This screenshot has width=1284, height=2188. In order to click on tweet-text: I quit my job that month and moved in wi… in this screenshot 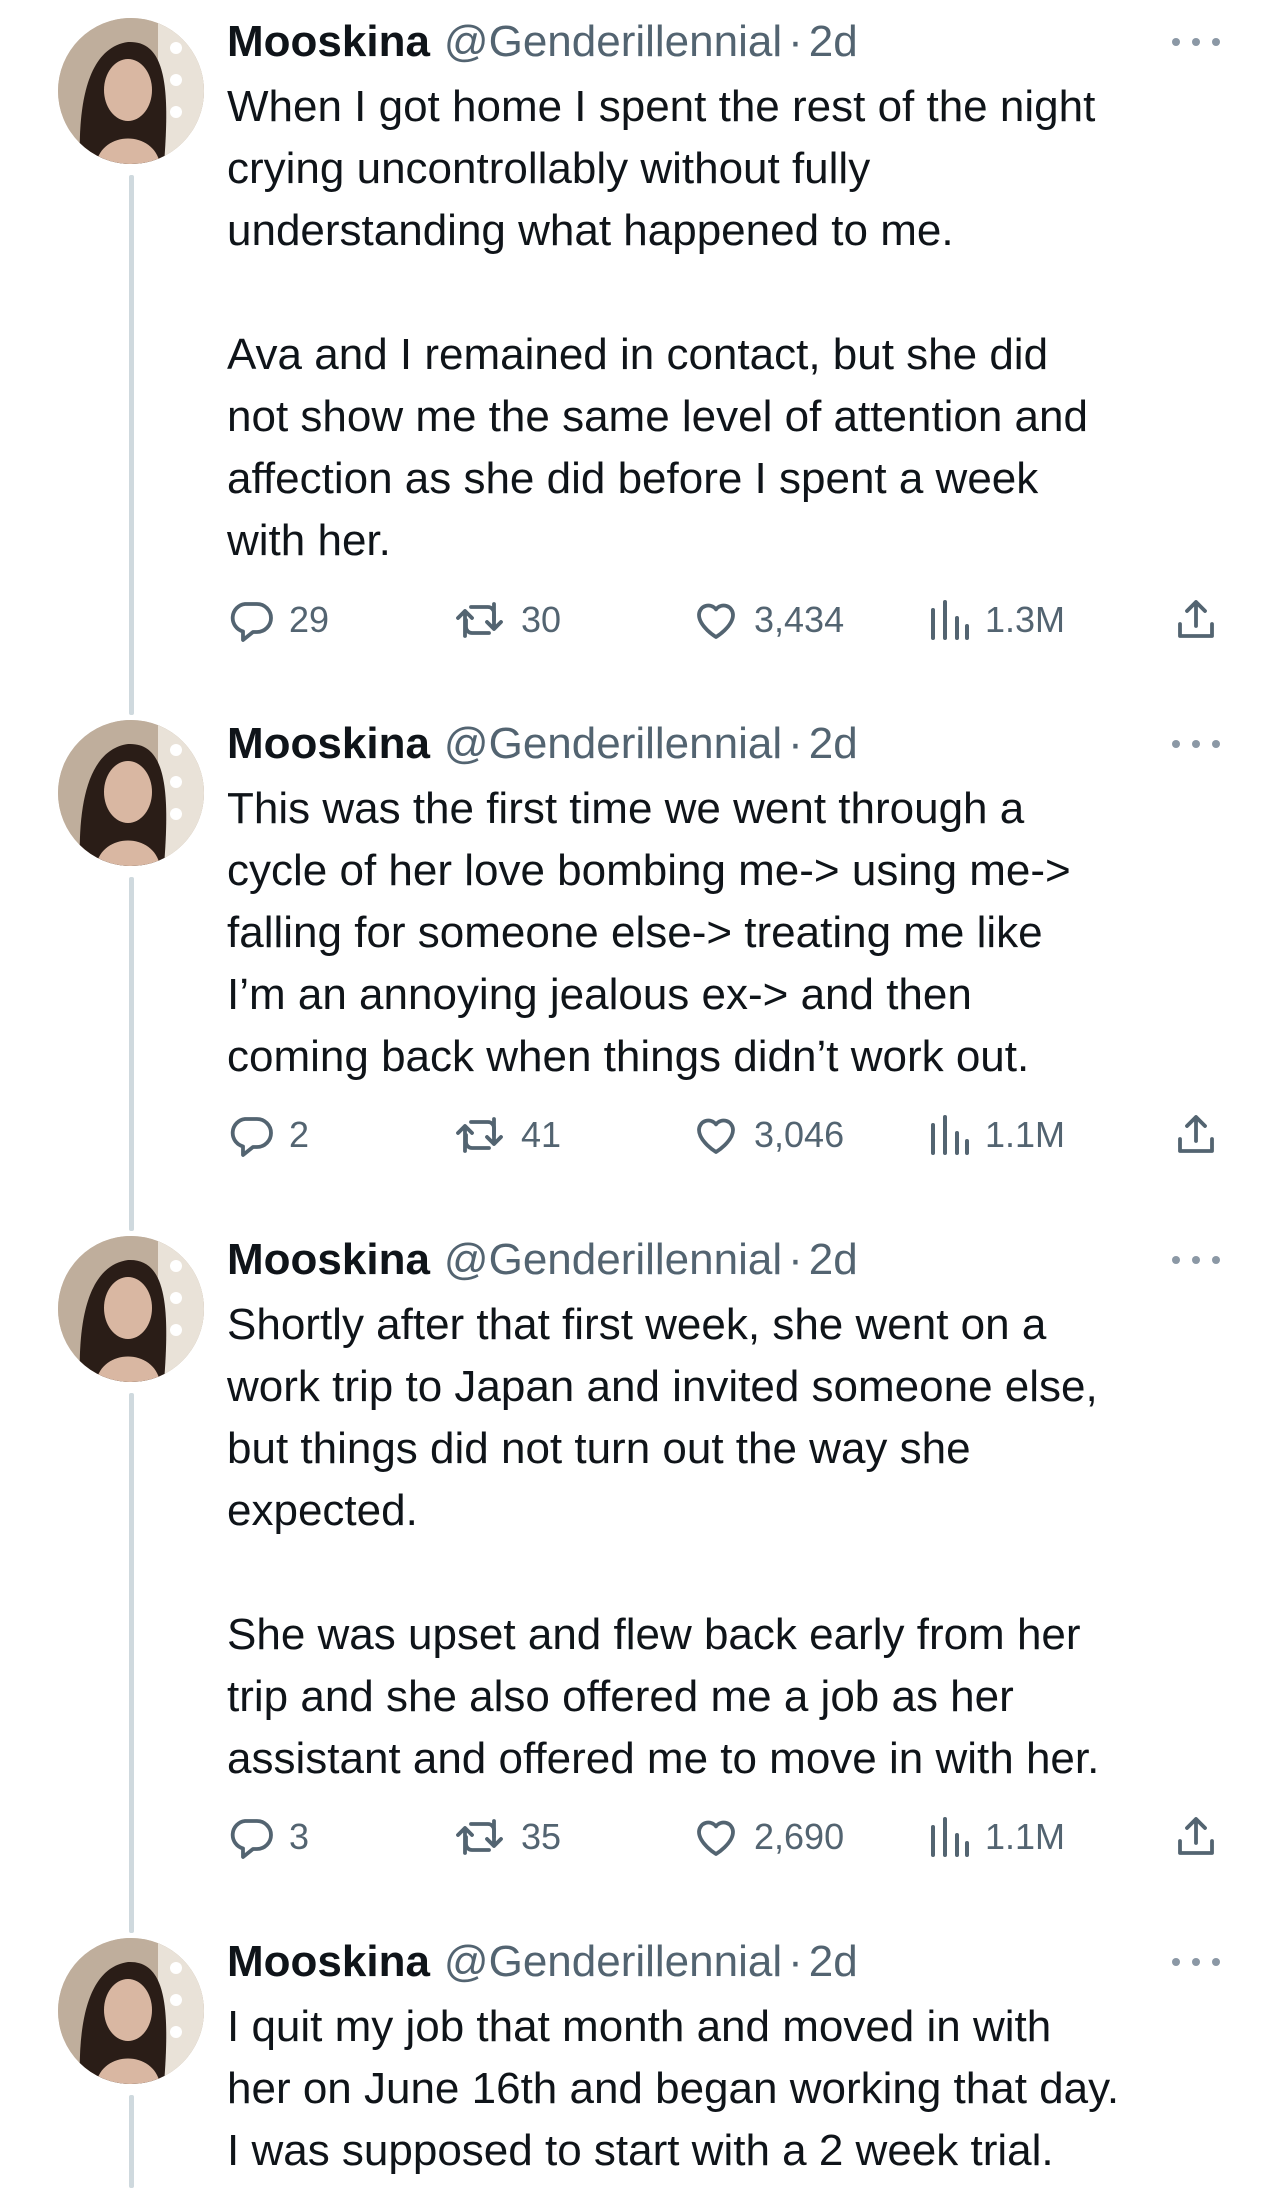, I will do `click(737, 2089)`.